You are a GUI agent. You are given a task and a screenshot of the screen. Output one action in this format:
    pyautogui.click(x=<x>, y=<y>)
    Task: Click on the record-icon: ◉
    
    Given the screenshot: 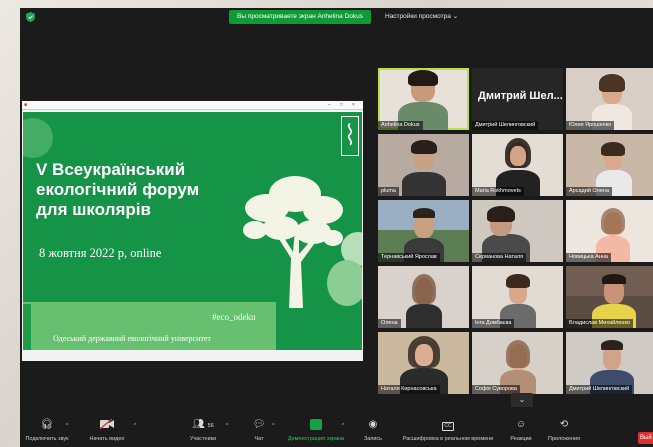 What is the action you would take?
    pyautogui.click(x=373, y=424)
    